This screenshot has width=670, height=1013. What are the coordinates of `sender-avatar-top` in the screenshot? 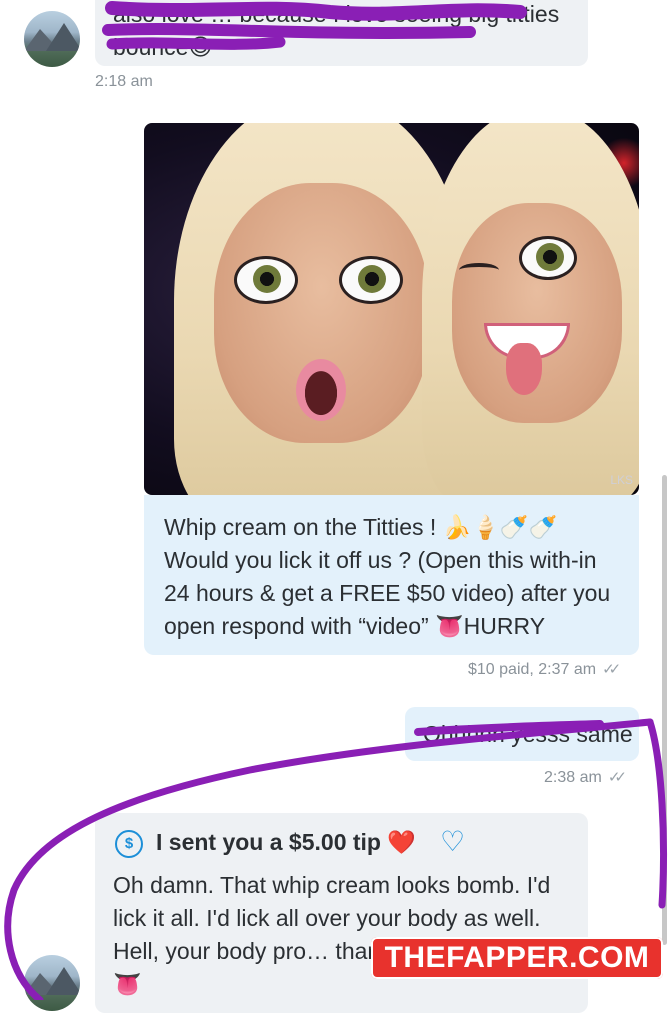 It's located at (52, 39).